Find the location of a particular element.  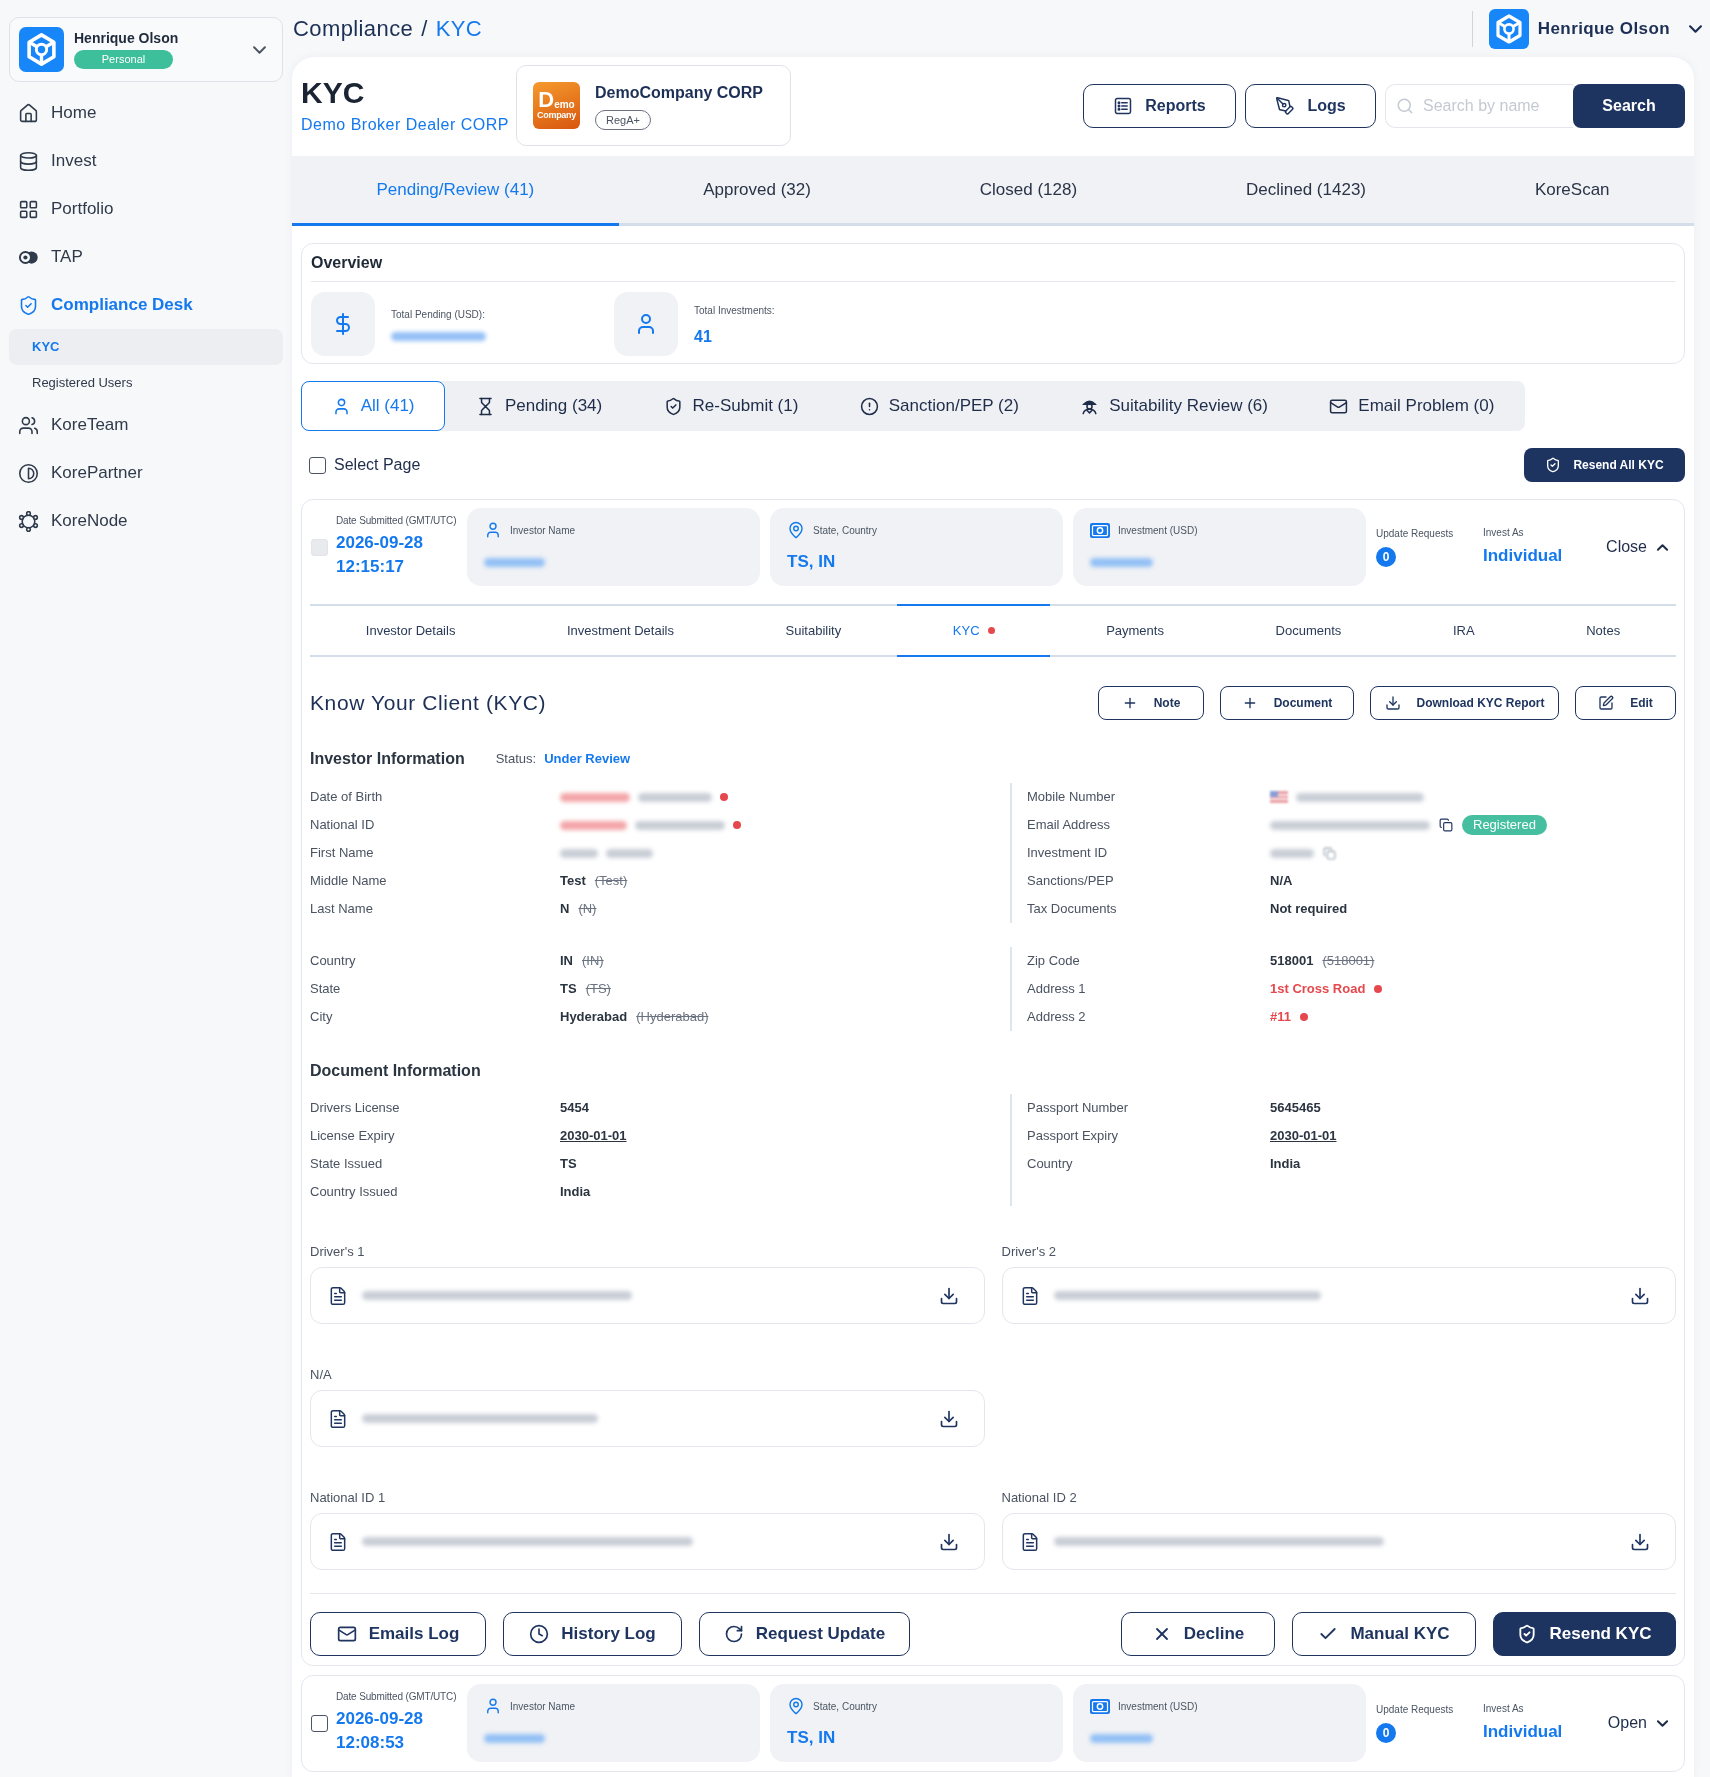

field-label: Passport Expiry is located at coordinates (1073, 1136).